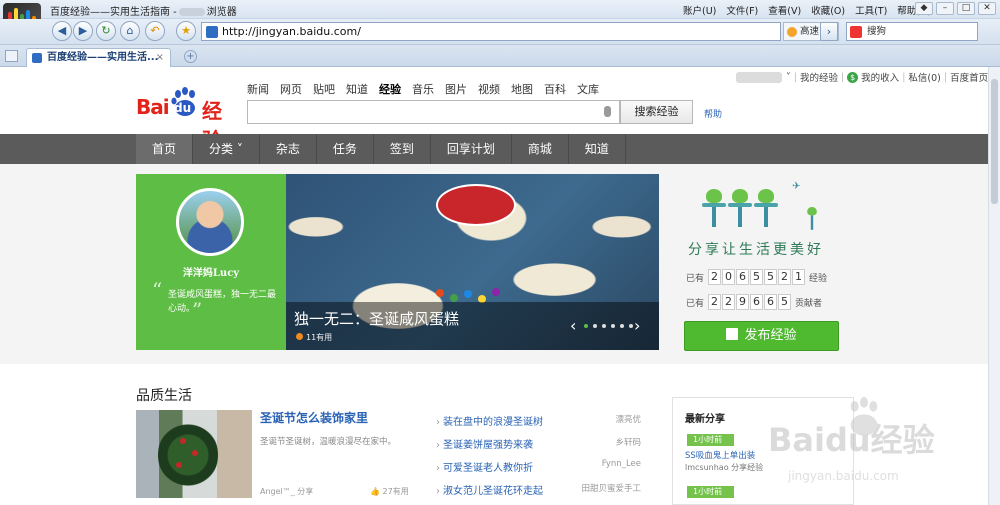 This screenshot has width=1000, height=505. I want to click on menu-tools: 工具(T), so click(871, 10).